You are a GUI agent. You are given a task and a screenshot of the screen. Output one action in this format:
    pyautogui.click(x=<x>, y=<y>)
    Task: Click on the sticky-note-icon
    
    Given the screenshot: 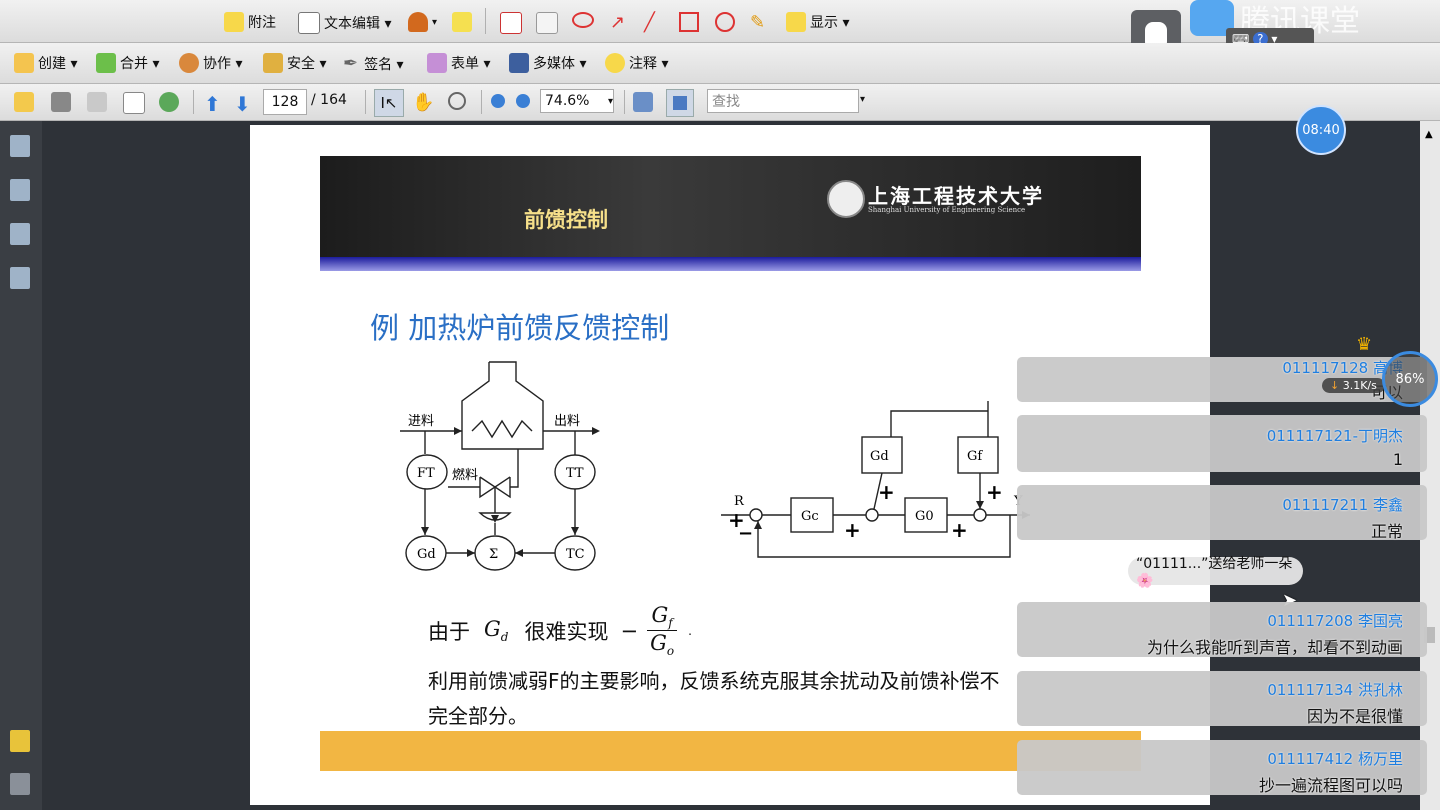 What is the action you would take?
    pyautogui.click(x=234, y=22)
    